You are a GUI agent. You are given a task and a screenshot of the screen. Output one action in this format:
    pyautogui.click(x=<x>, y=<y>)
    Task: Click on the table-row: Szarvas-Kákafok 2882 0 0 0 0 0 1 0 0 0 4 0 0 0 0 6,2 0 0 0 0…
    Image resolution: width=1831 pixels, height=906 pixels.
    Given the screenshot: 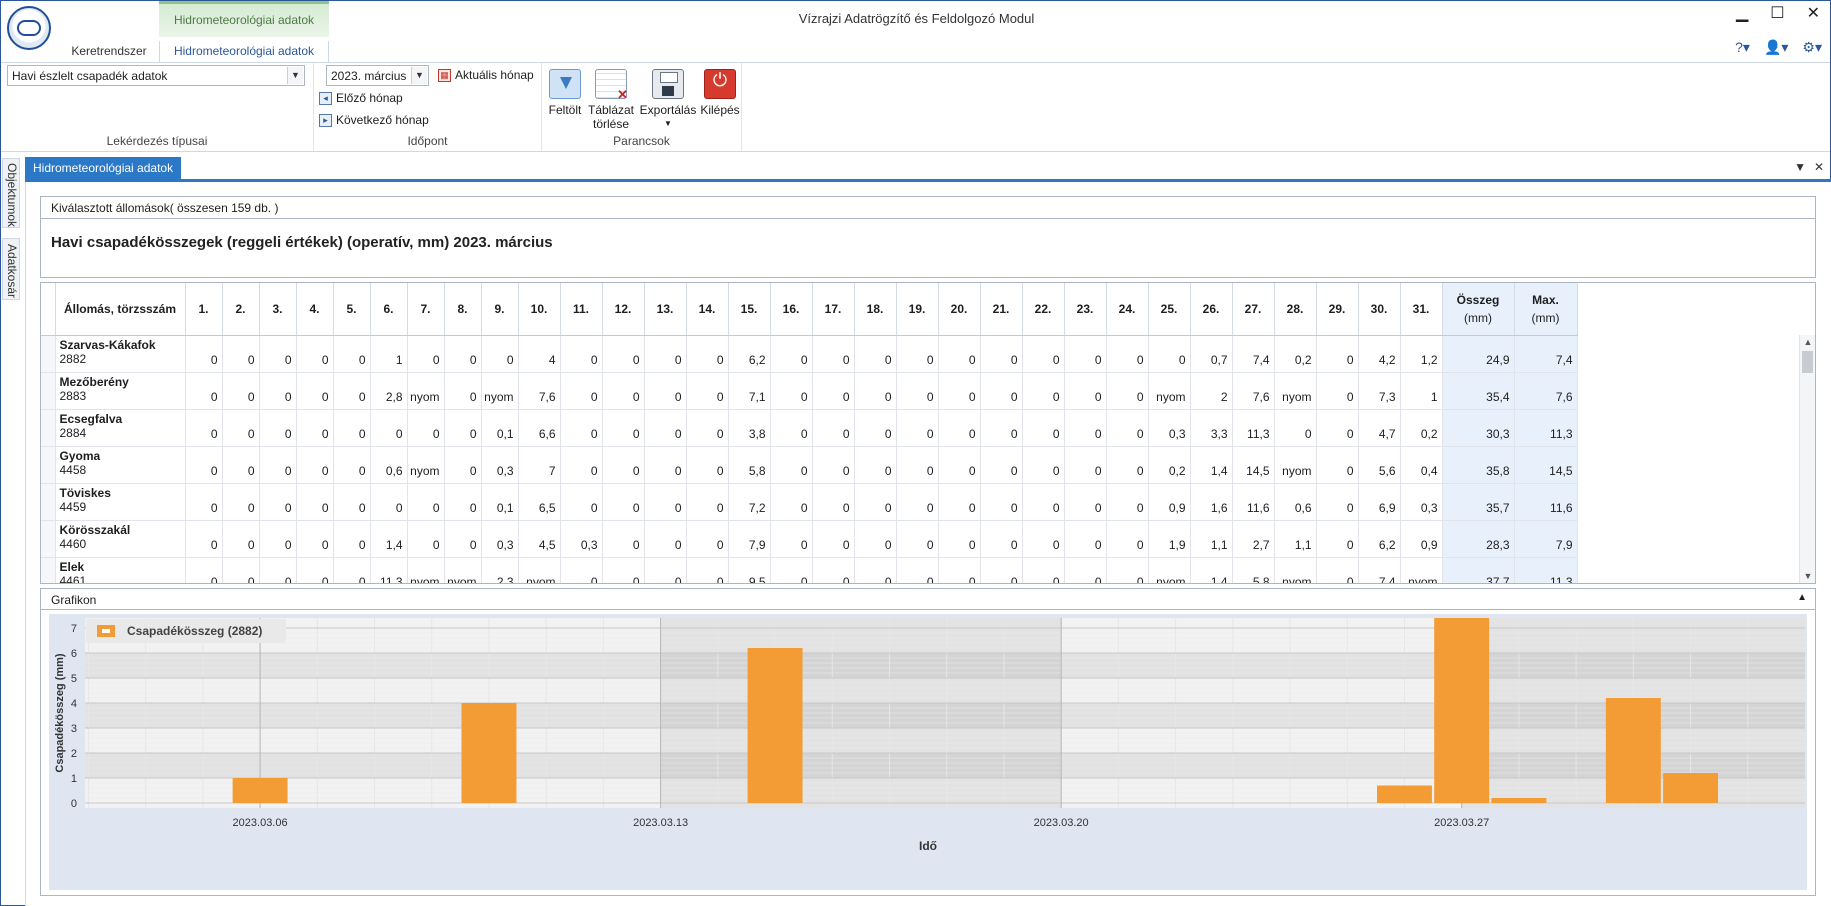 What is the action you would take?
    pyautogui.click(x=809, y=354)
    